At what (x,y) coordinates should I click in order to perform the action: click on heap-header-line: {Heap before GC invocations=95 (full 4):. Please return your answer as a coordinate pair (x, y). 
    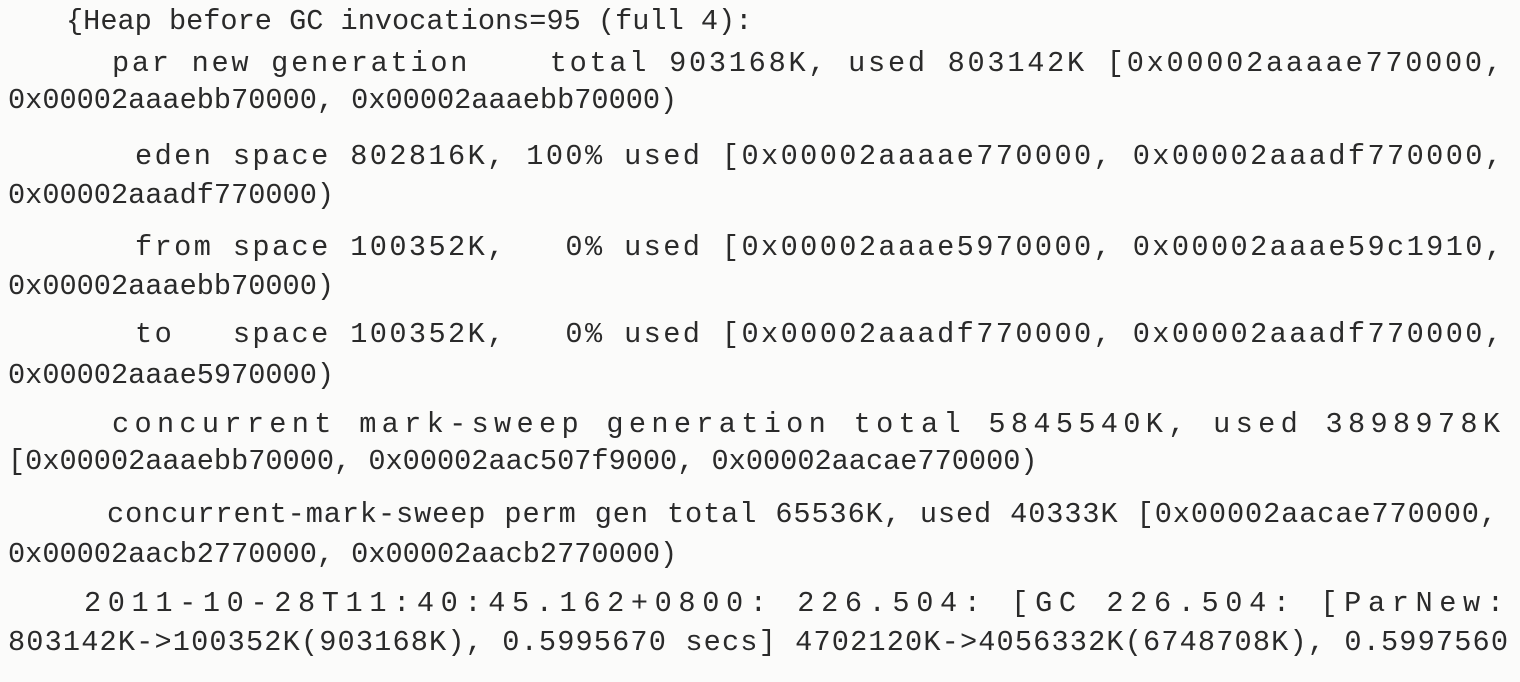
    Looking at the image, I should click on (409, 21).